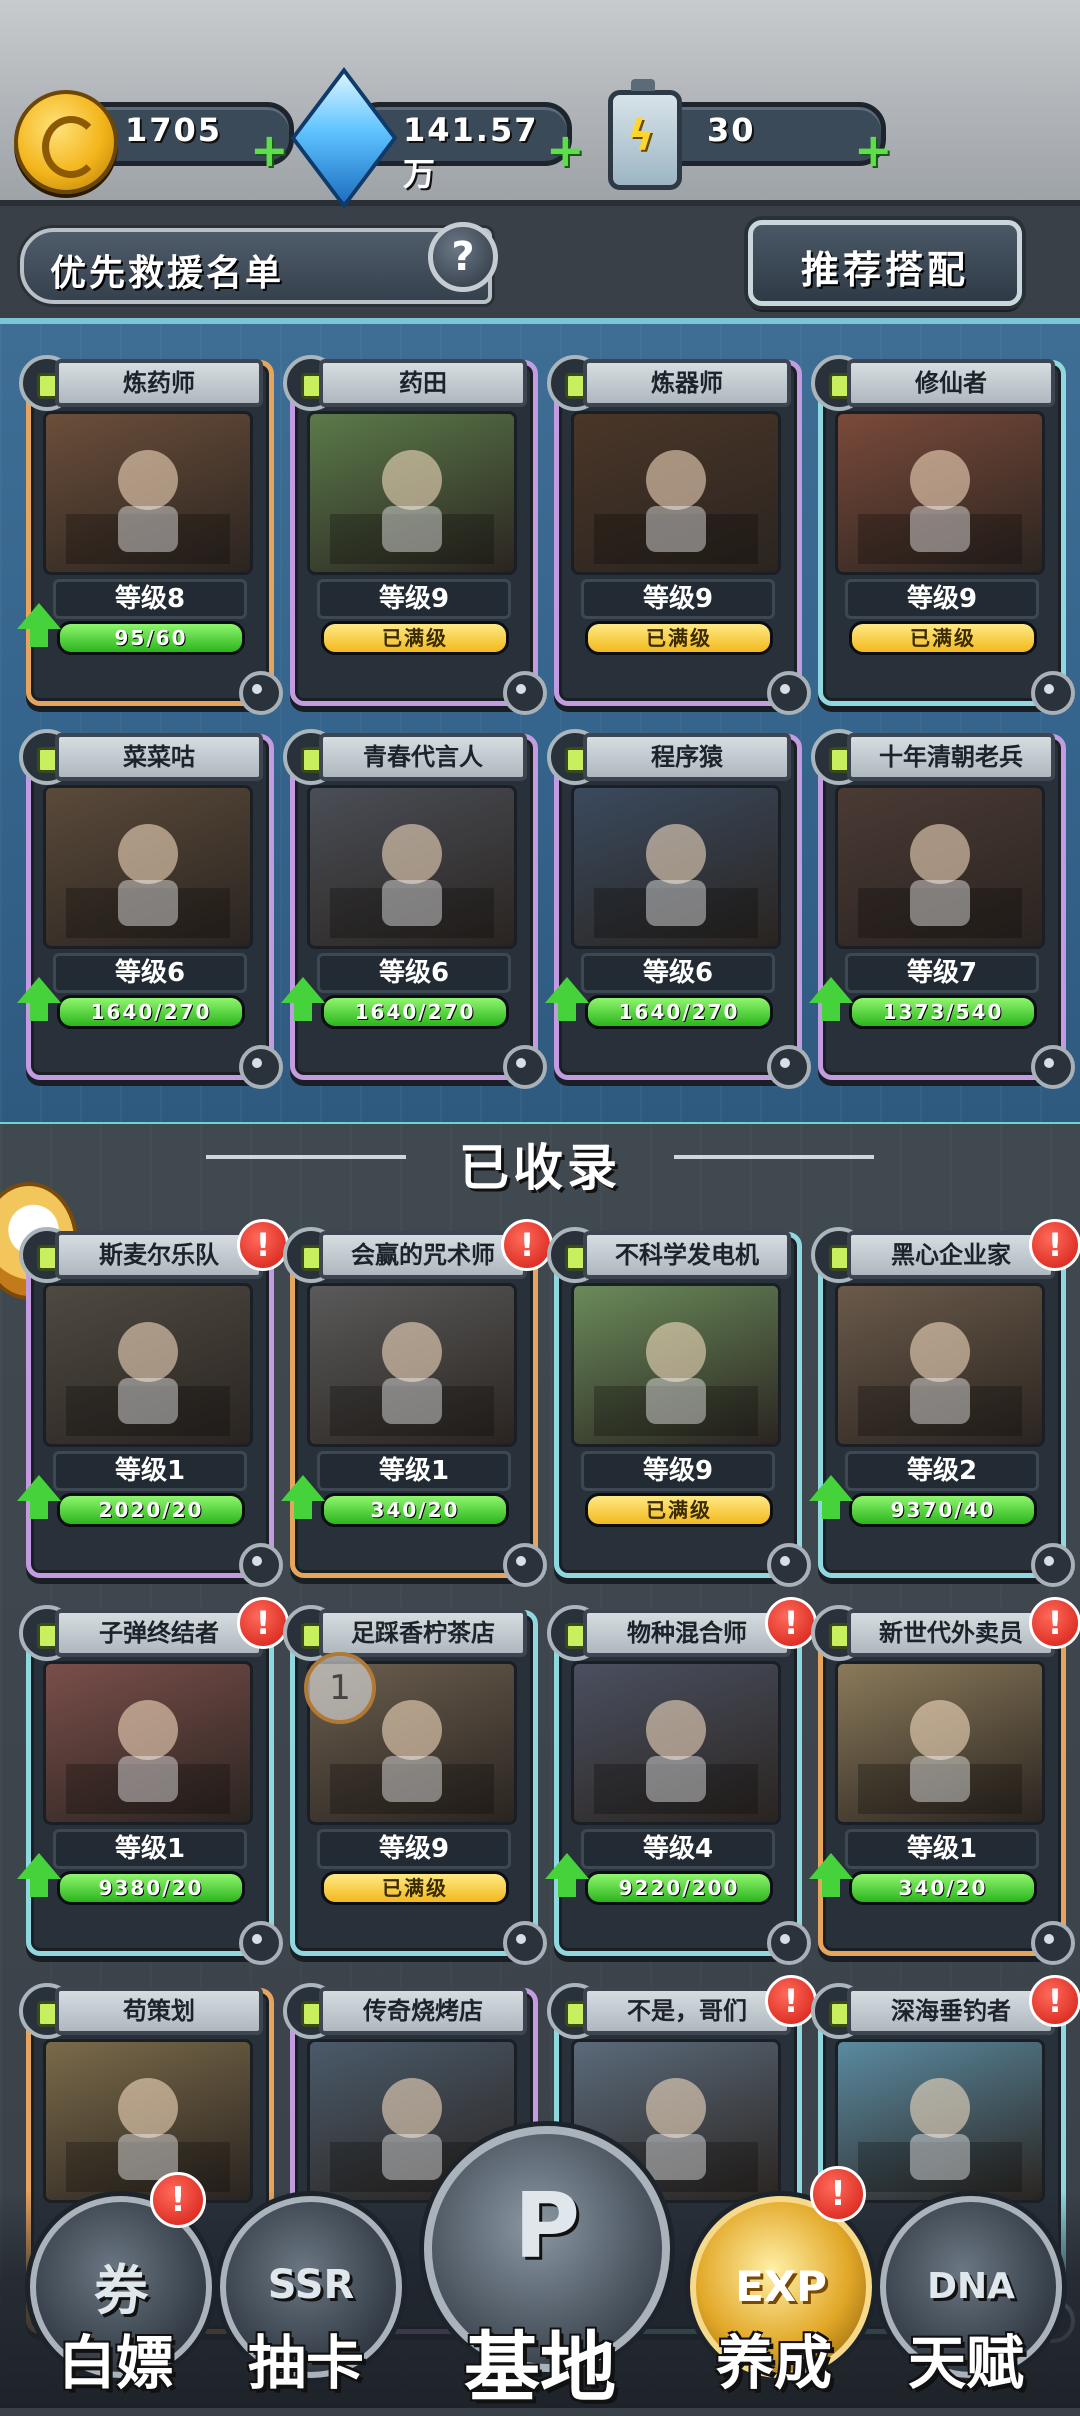  I want to click on battery-icon: ϟ, so click(645, 134).